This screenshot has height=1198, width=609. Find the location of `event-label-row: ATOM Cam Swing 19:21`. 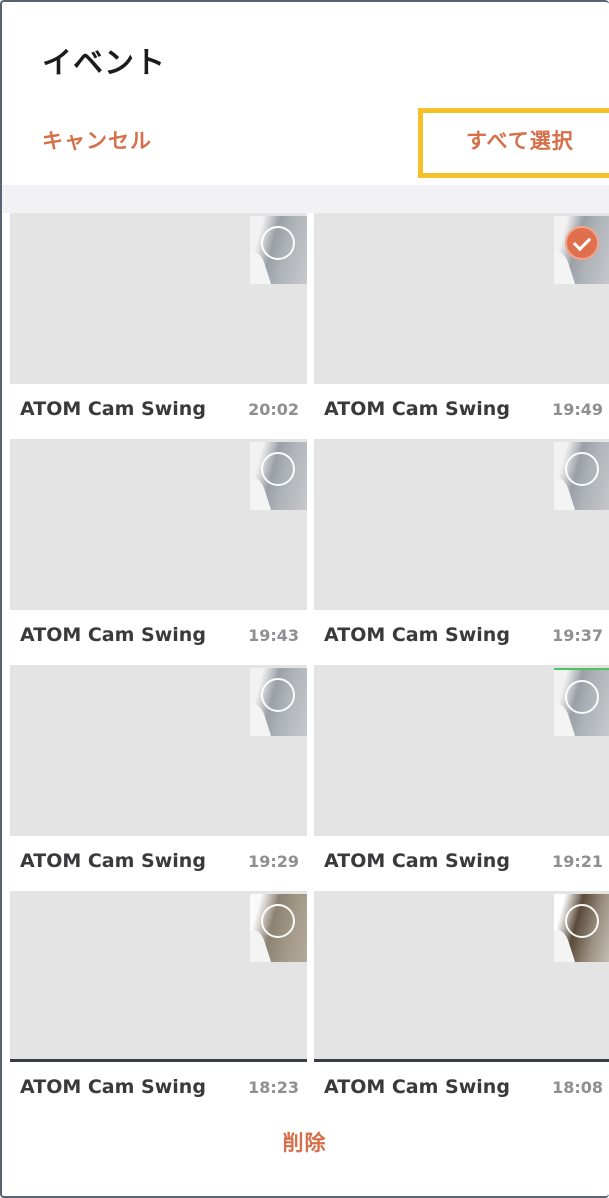

event-label-row: ATOM Cam Swing 19:21 is located at coordinates (461, 861).